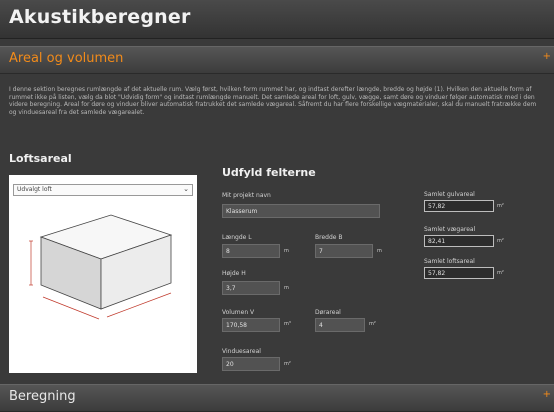  I want to click on total-floor-unit: m², so click(500, 206).